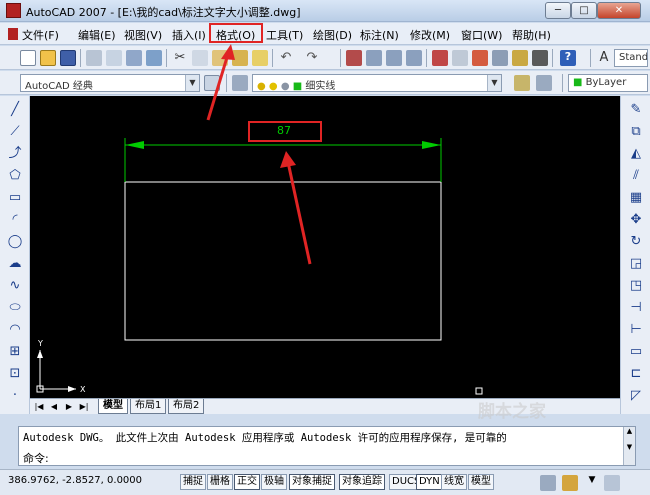  I want to click on lineweight-toggle: 线宽, so click(454, 482).